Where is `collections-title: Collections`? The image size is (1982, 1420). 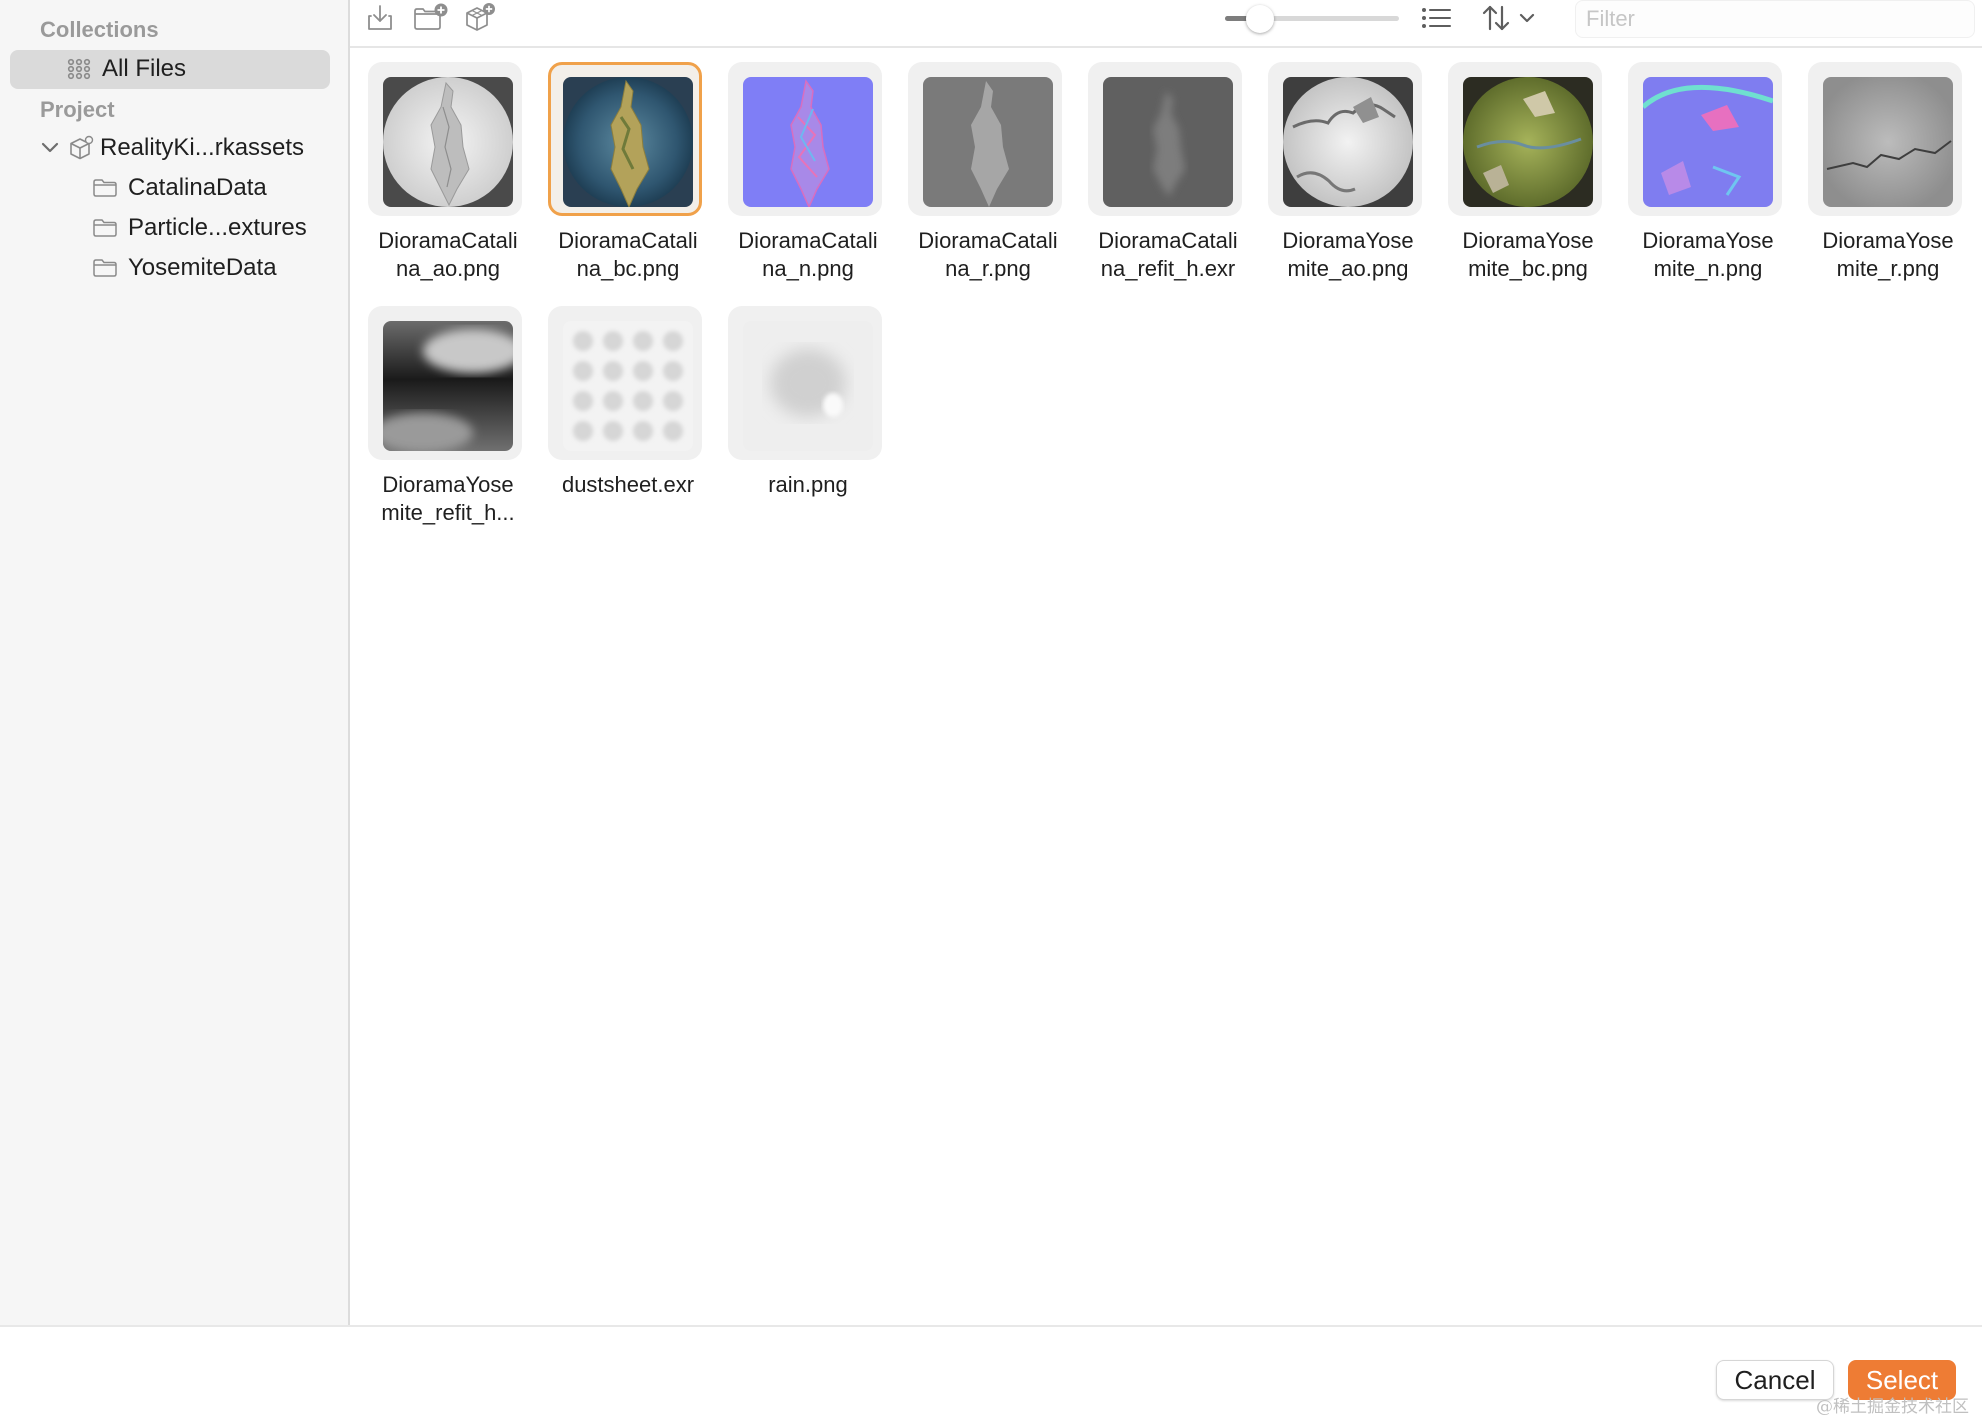 collections-title: Collections is located at coordinates (99, 29).